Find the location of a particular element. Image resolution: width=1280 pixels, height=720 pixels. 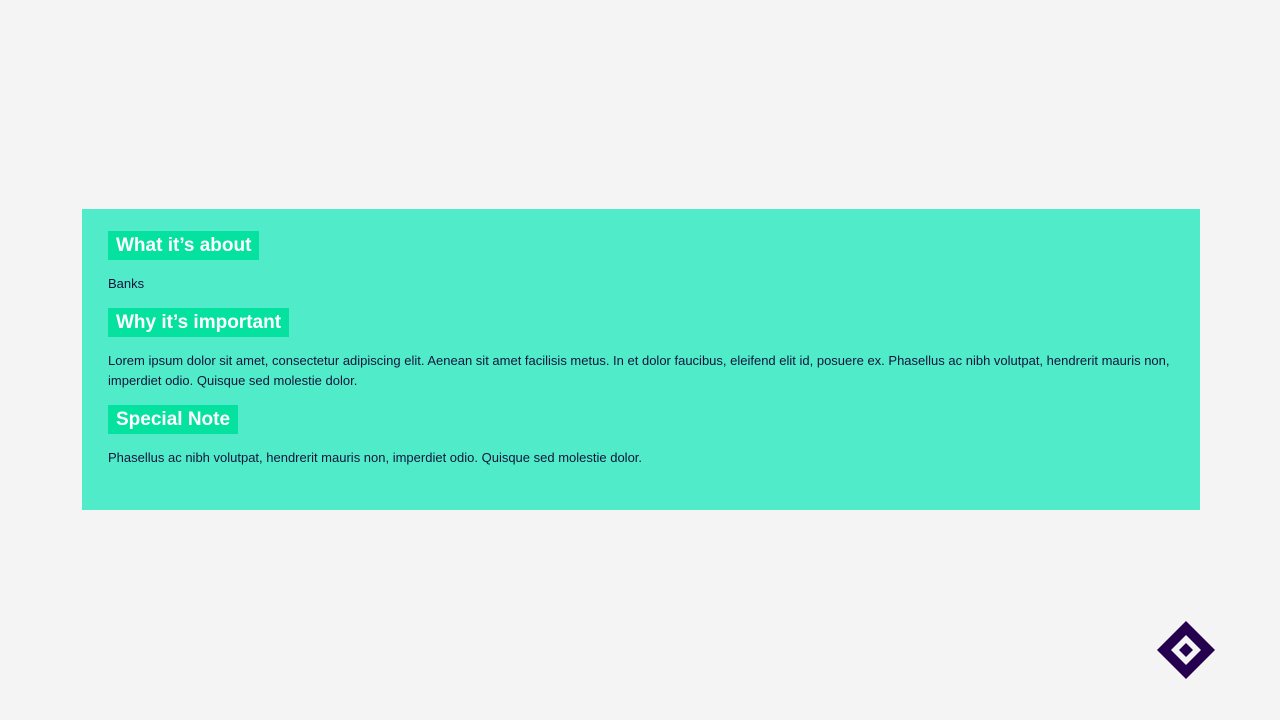

section-body: Banks is located at coordinates (126, 283).